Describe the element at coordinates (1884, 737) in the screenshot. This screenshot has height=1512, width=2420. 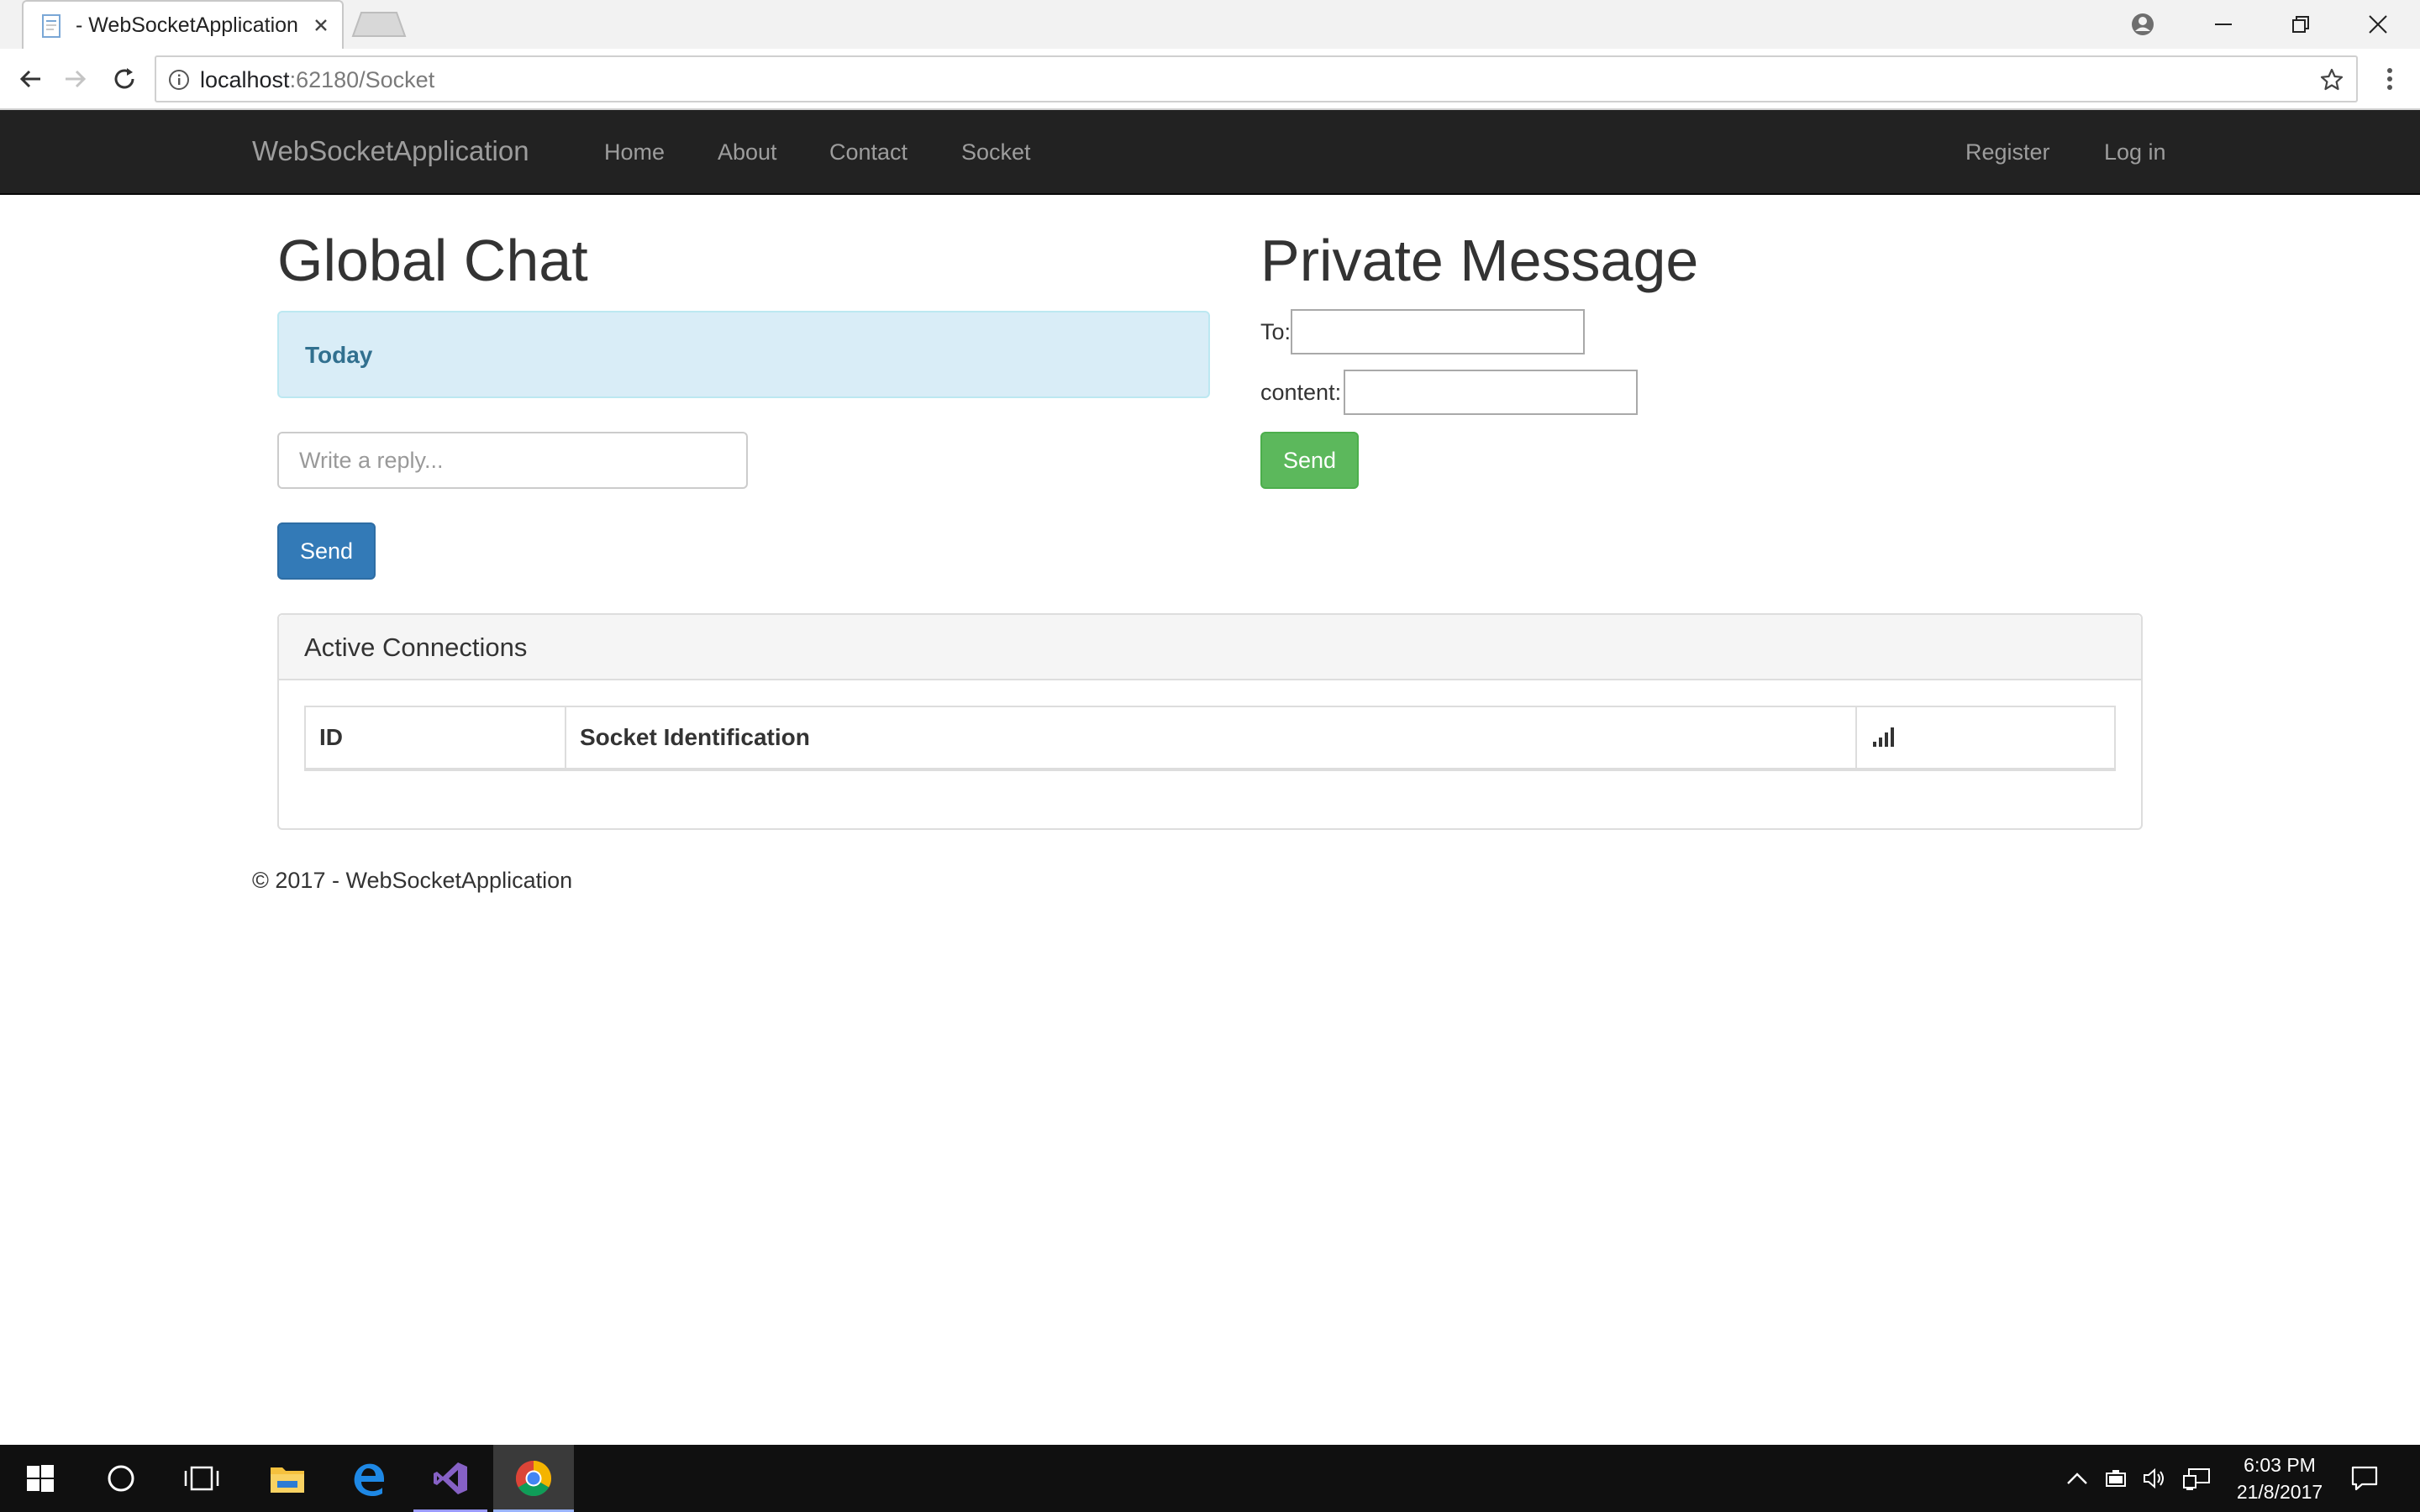
I see `signal-bars-icon` at that location.